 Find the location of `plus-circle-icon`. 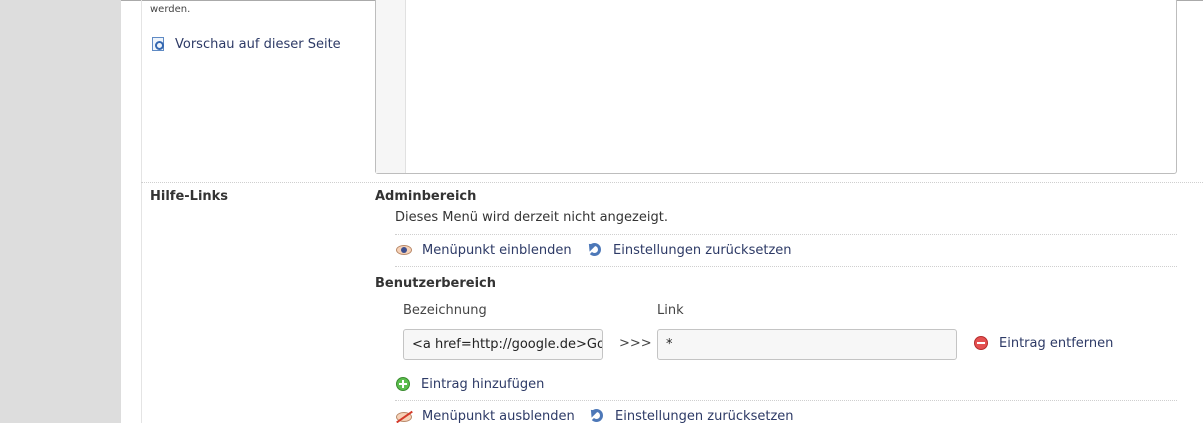

plus-circle-icon is located at coordinates (403, 384).